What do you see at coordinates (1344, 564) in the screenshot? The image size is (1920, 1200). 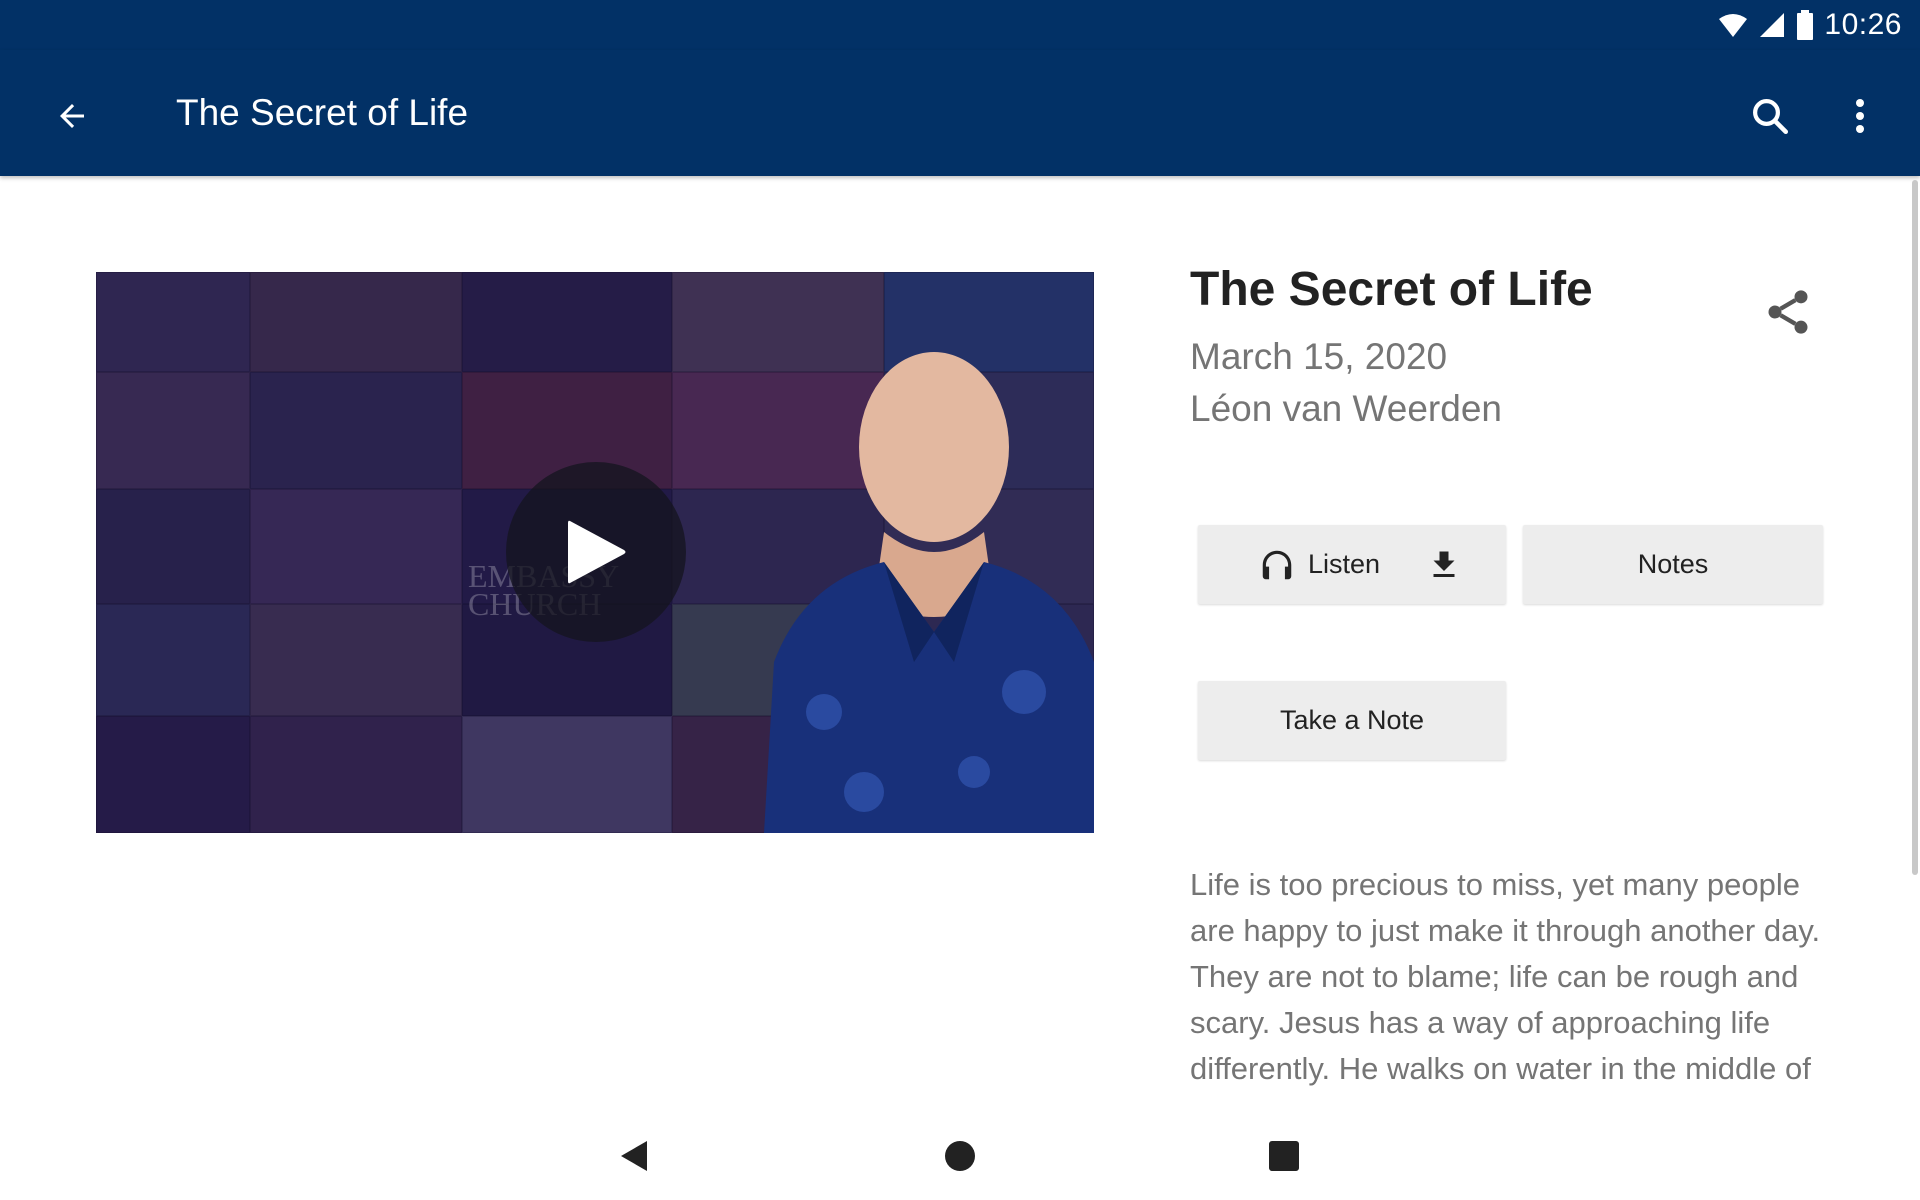 I see `listen-label: Listen` at bounding box center [1344, 564].